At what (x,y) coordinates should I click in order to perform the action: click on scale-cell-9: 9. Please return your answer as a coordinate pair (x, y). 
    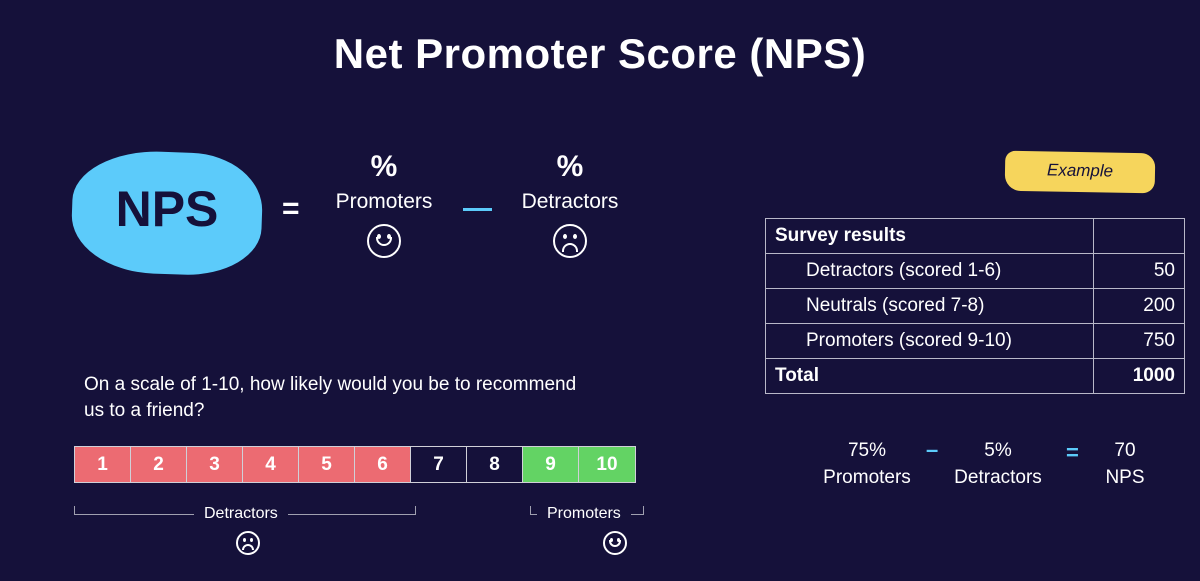
    Looking at the image, I should click on (551, 464).